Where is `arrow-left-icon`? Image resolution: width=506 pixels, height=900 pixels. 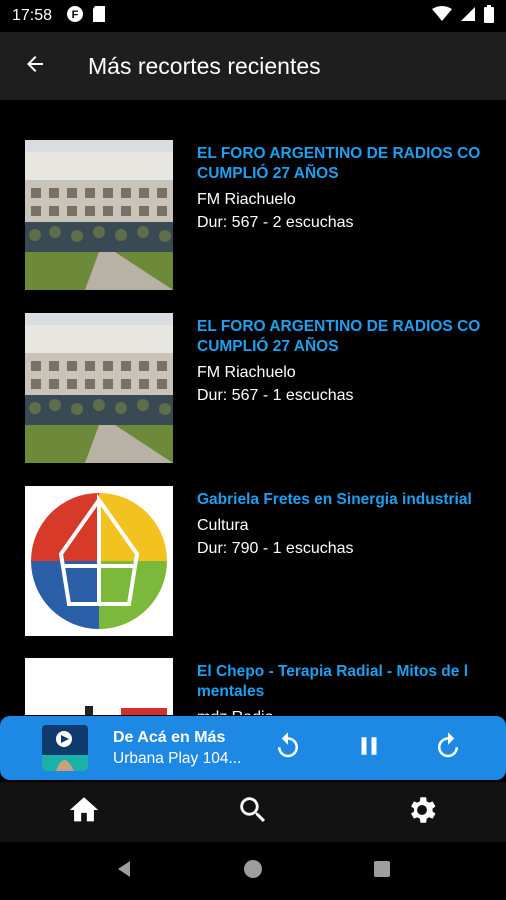
arrow-left-icon is located at coordinates (35, 66).